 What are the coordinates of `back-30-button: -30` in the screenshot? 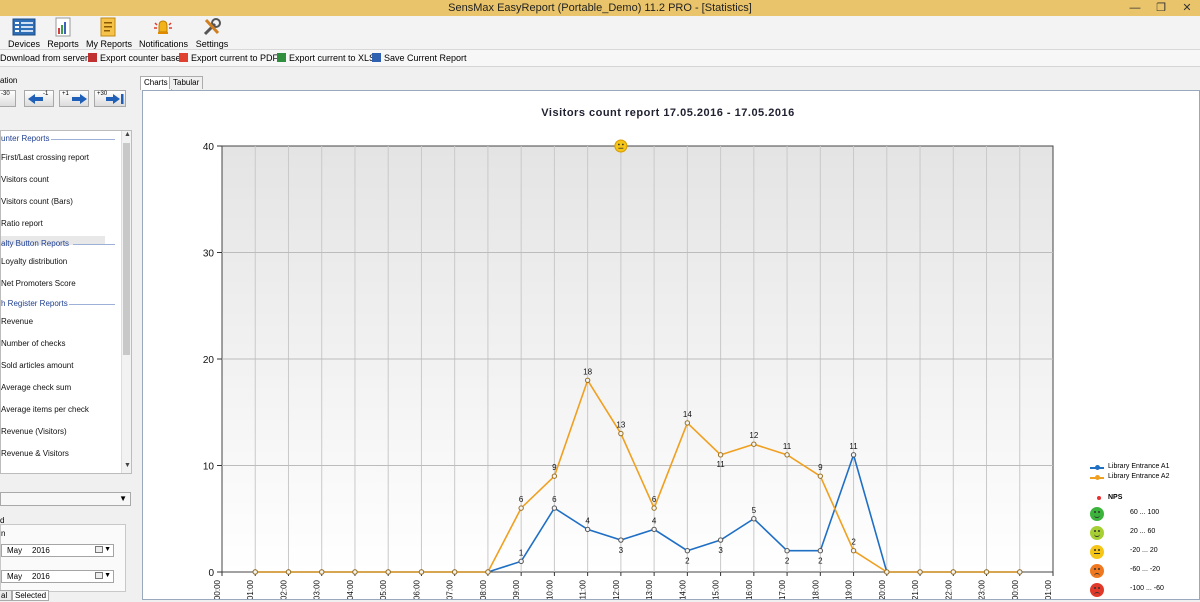 It's located at (8, 98).